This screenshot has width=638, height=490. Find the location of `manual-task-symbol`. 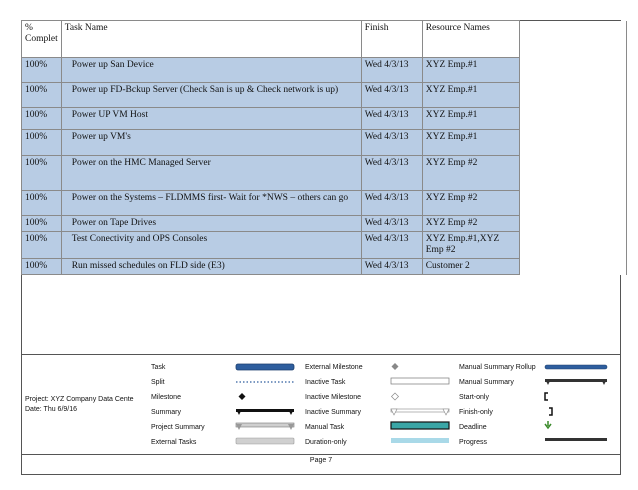

manual-task-symbol is located at coordinates (420, 425).